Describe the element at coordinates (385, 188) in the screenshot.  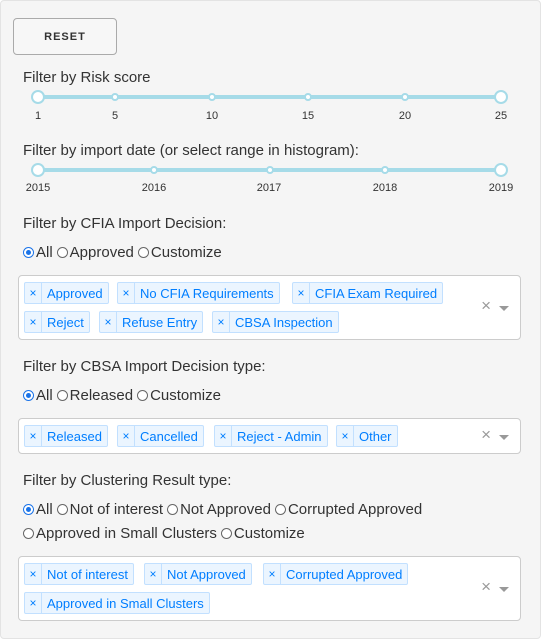
I see `date-tick-label: 2018` at that location.